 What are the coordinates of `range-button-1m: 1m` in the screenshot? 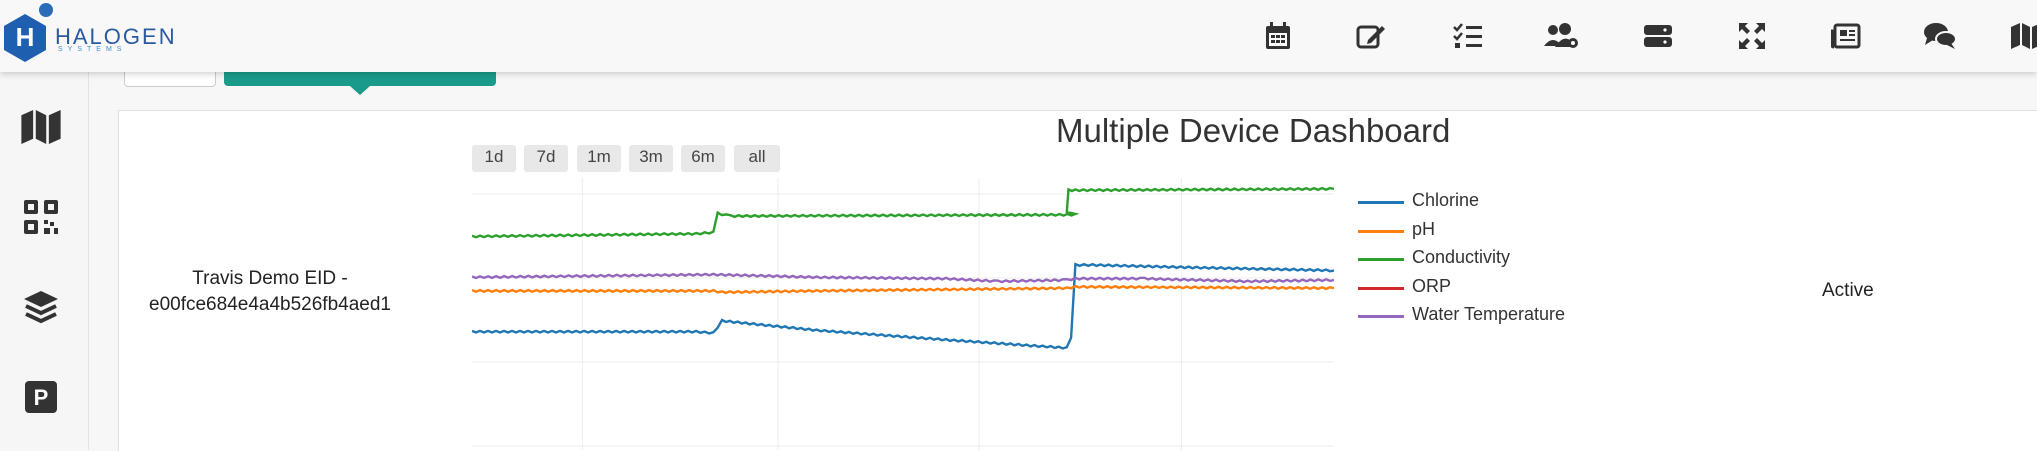 It's located at (599, 158).